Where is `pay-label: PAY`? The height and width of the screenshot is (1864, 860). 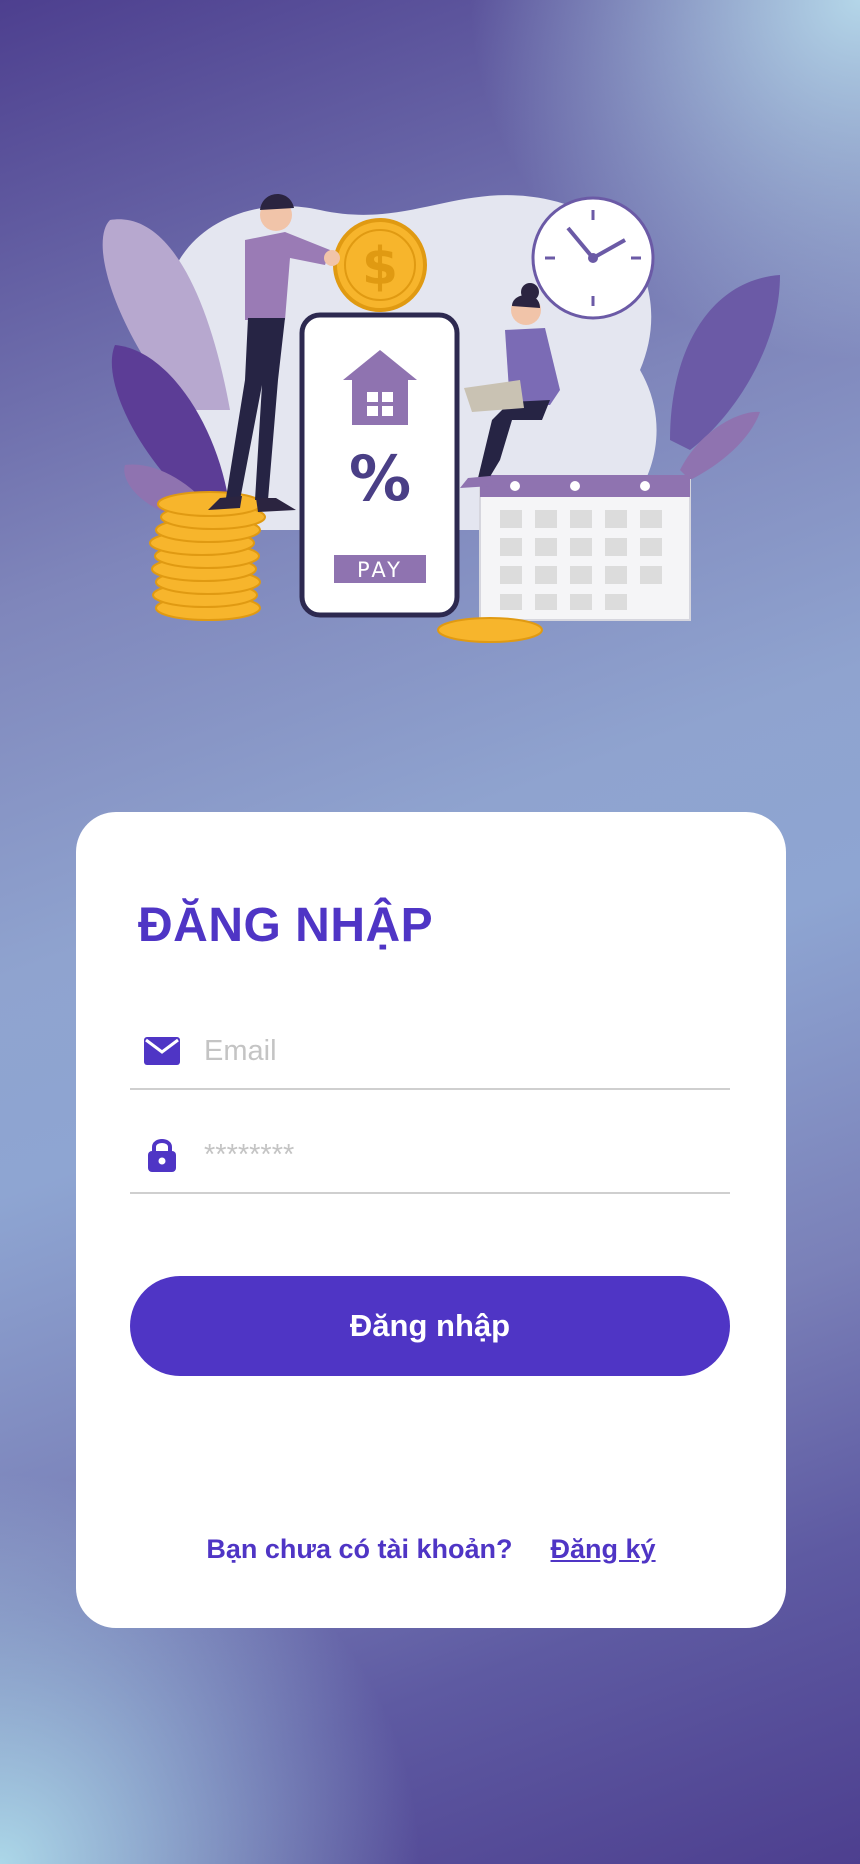 pay-label: PAY is located at coordinates (380, 570).